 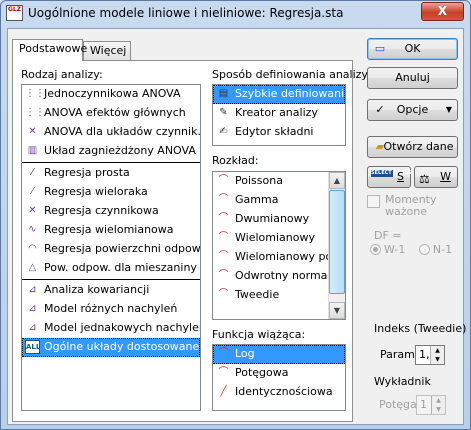 I want to click on analysis-item: △ Pow. odpow. dla mieszaniny, so click(x=111, y=268).